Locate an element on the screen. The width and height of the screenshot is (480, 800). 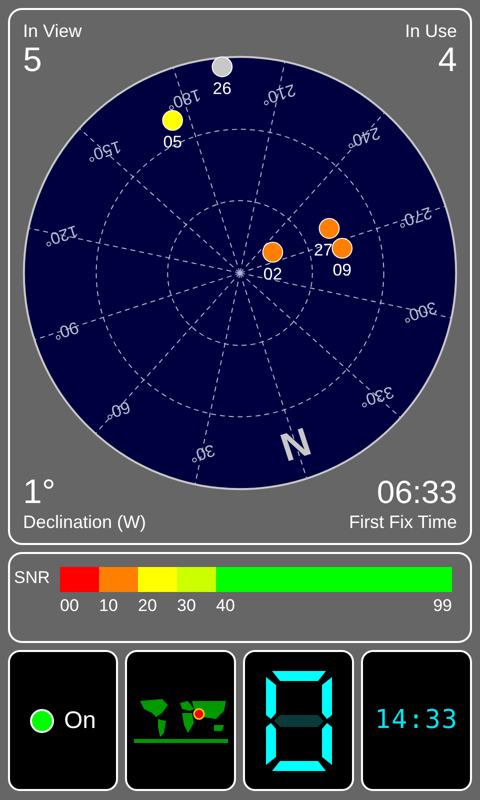
in-view-count: 5 is located at coordinates (33, 60).